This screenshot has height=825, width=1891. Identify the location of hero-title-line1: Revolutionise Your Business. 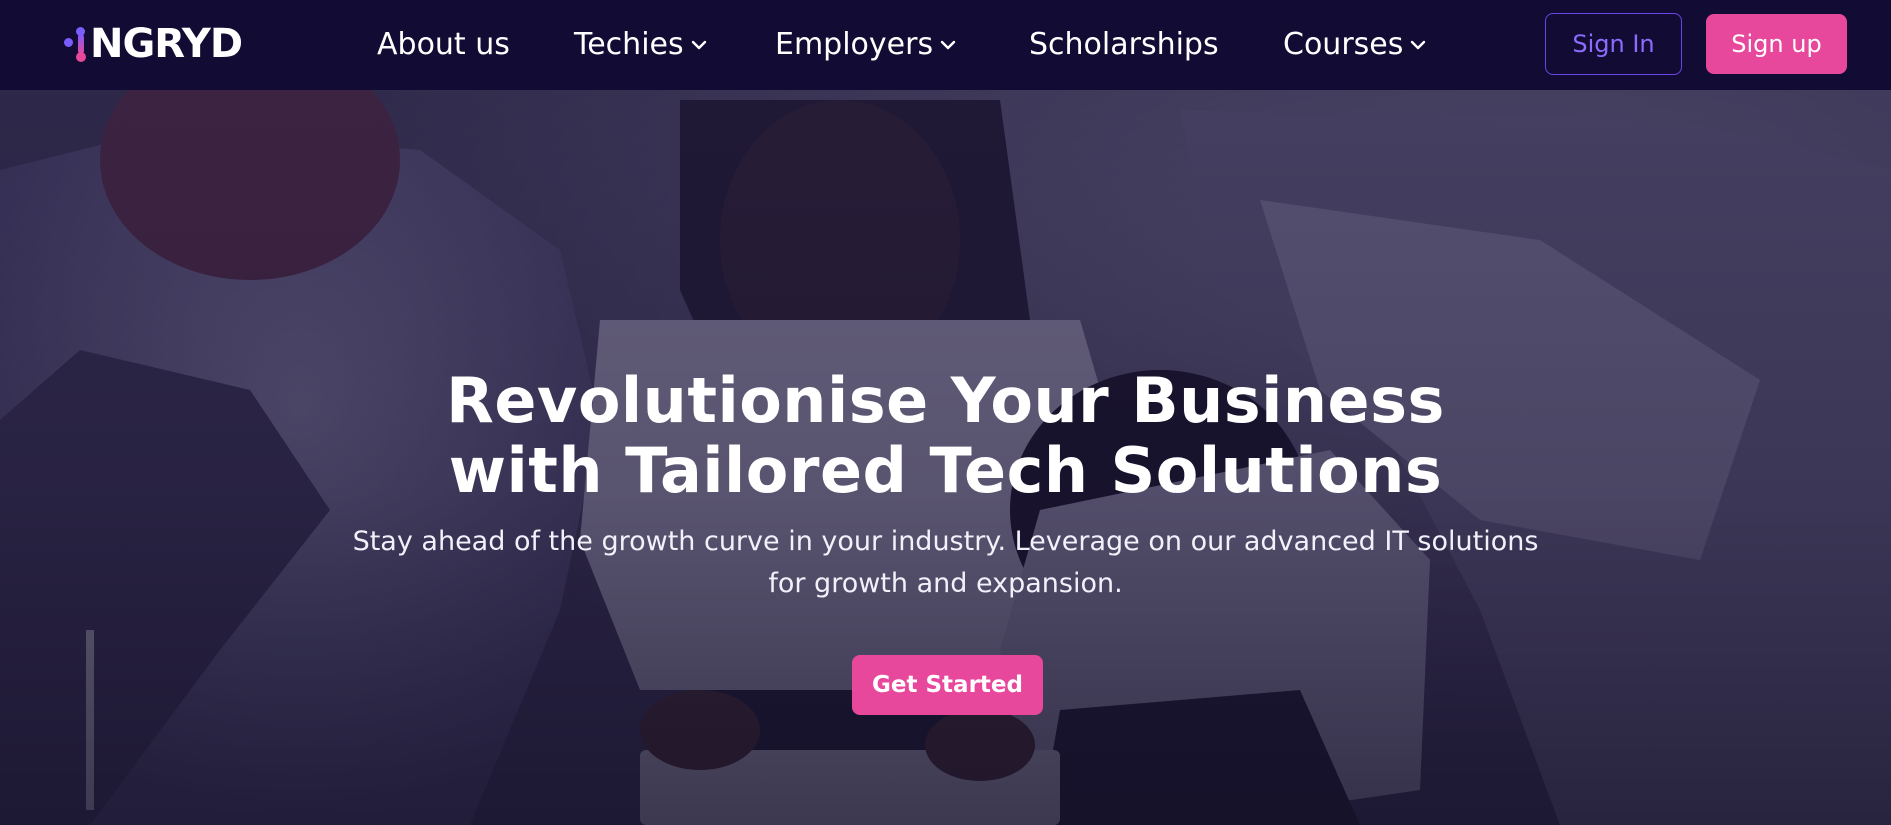
(945, 400).